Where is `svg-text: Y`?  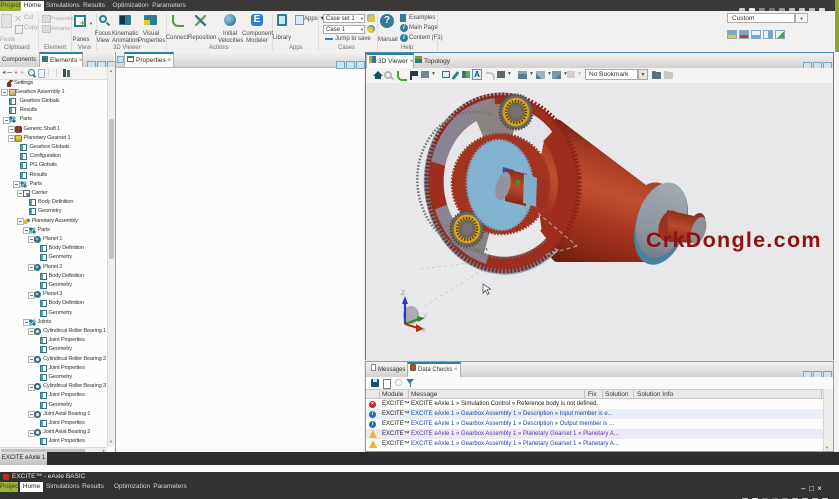 svg-text: Y is located at coordinates (425, 316).